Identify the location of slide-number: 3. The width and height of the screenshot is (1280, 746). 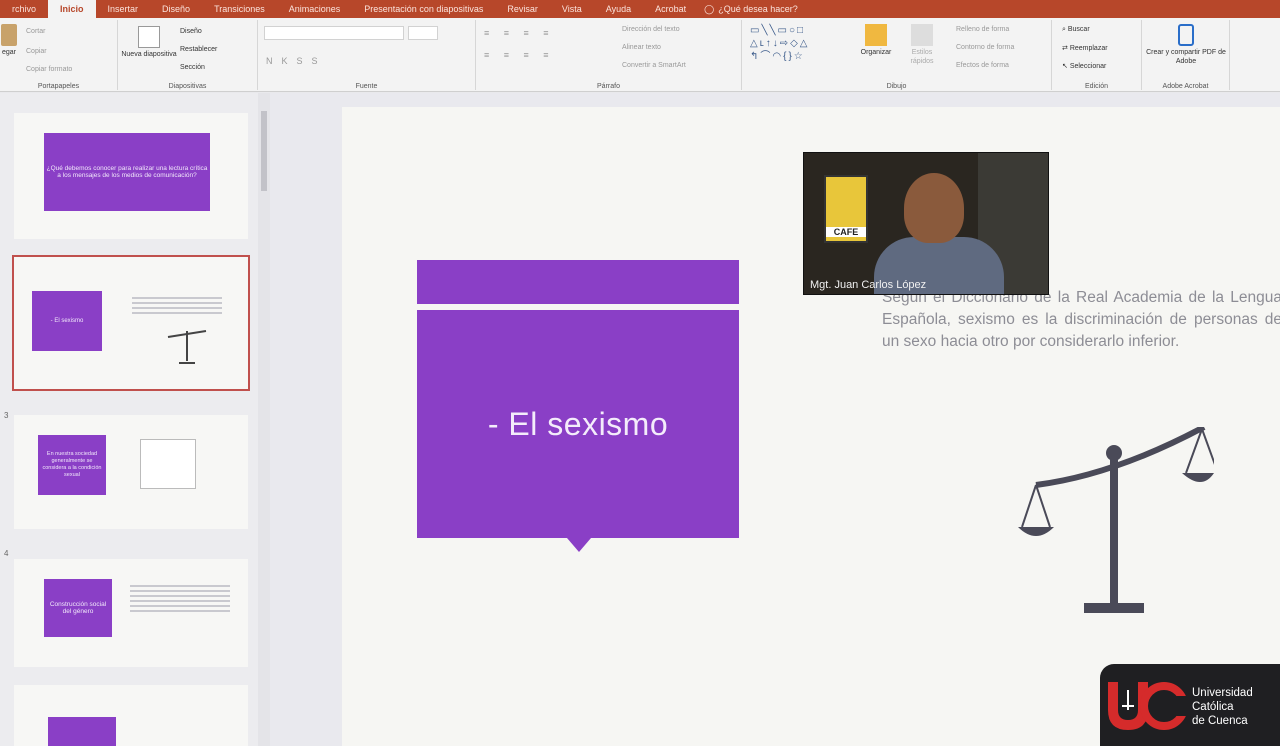
(6, 415).